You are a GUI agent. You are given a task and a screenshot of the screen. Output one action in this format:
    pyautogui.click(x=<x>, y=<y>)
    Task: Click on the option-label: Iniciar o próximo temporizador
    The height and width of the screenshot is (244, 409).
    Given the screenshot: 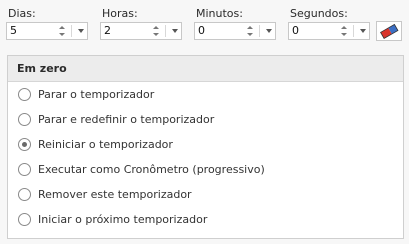 What is the action you would take?
    pyautogui.click(x=123, y=219)
    